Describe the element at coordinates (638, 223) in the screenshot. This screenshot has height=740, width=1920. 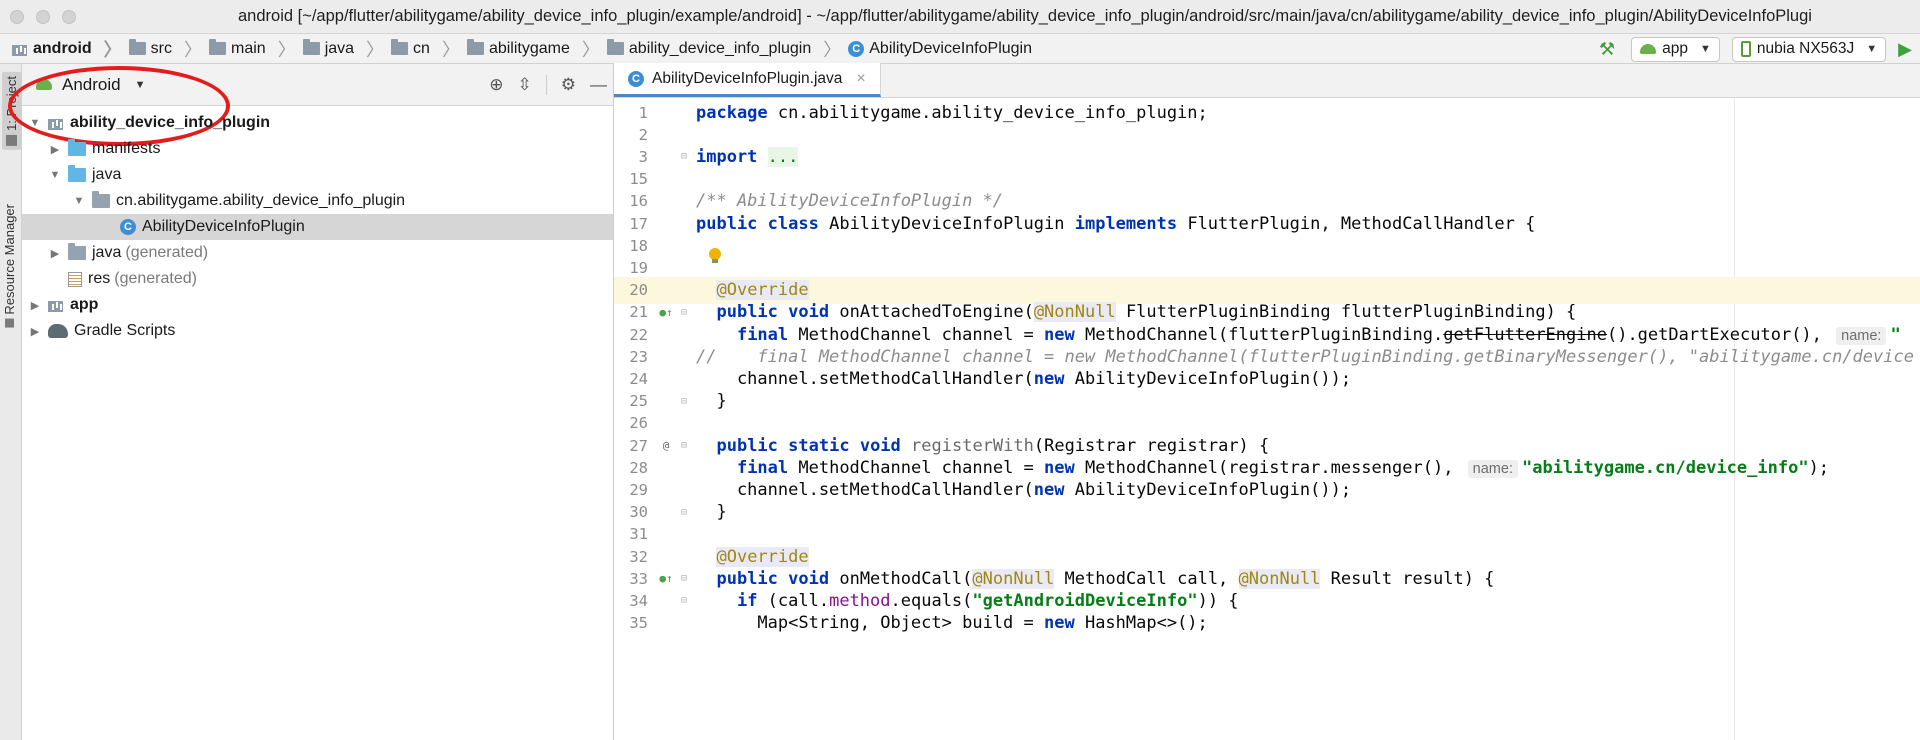
I see `line-number: 17` at that location.